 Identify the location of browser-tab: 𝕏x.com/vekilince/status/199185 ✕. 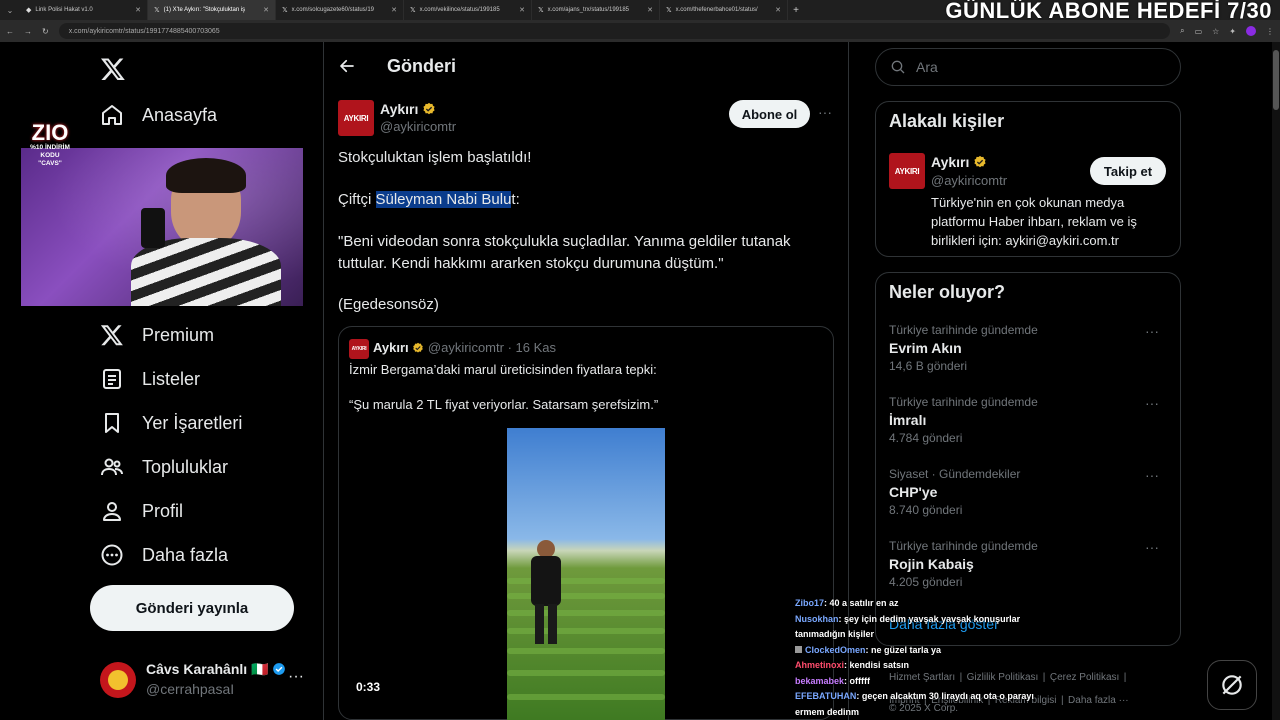
(468, 10).